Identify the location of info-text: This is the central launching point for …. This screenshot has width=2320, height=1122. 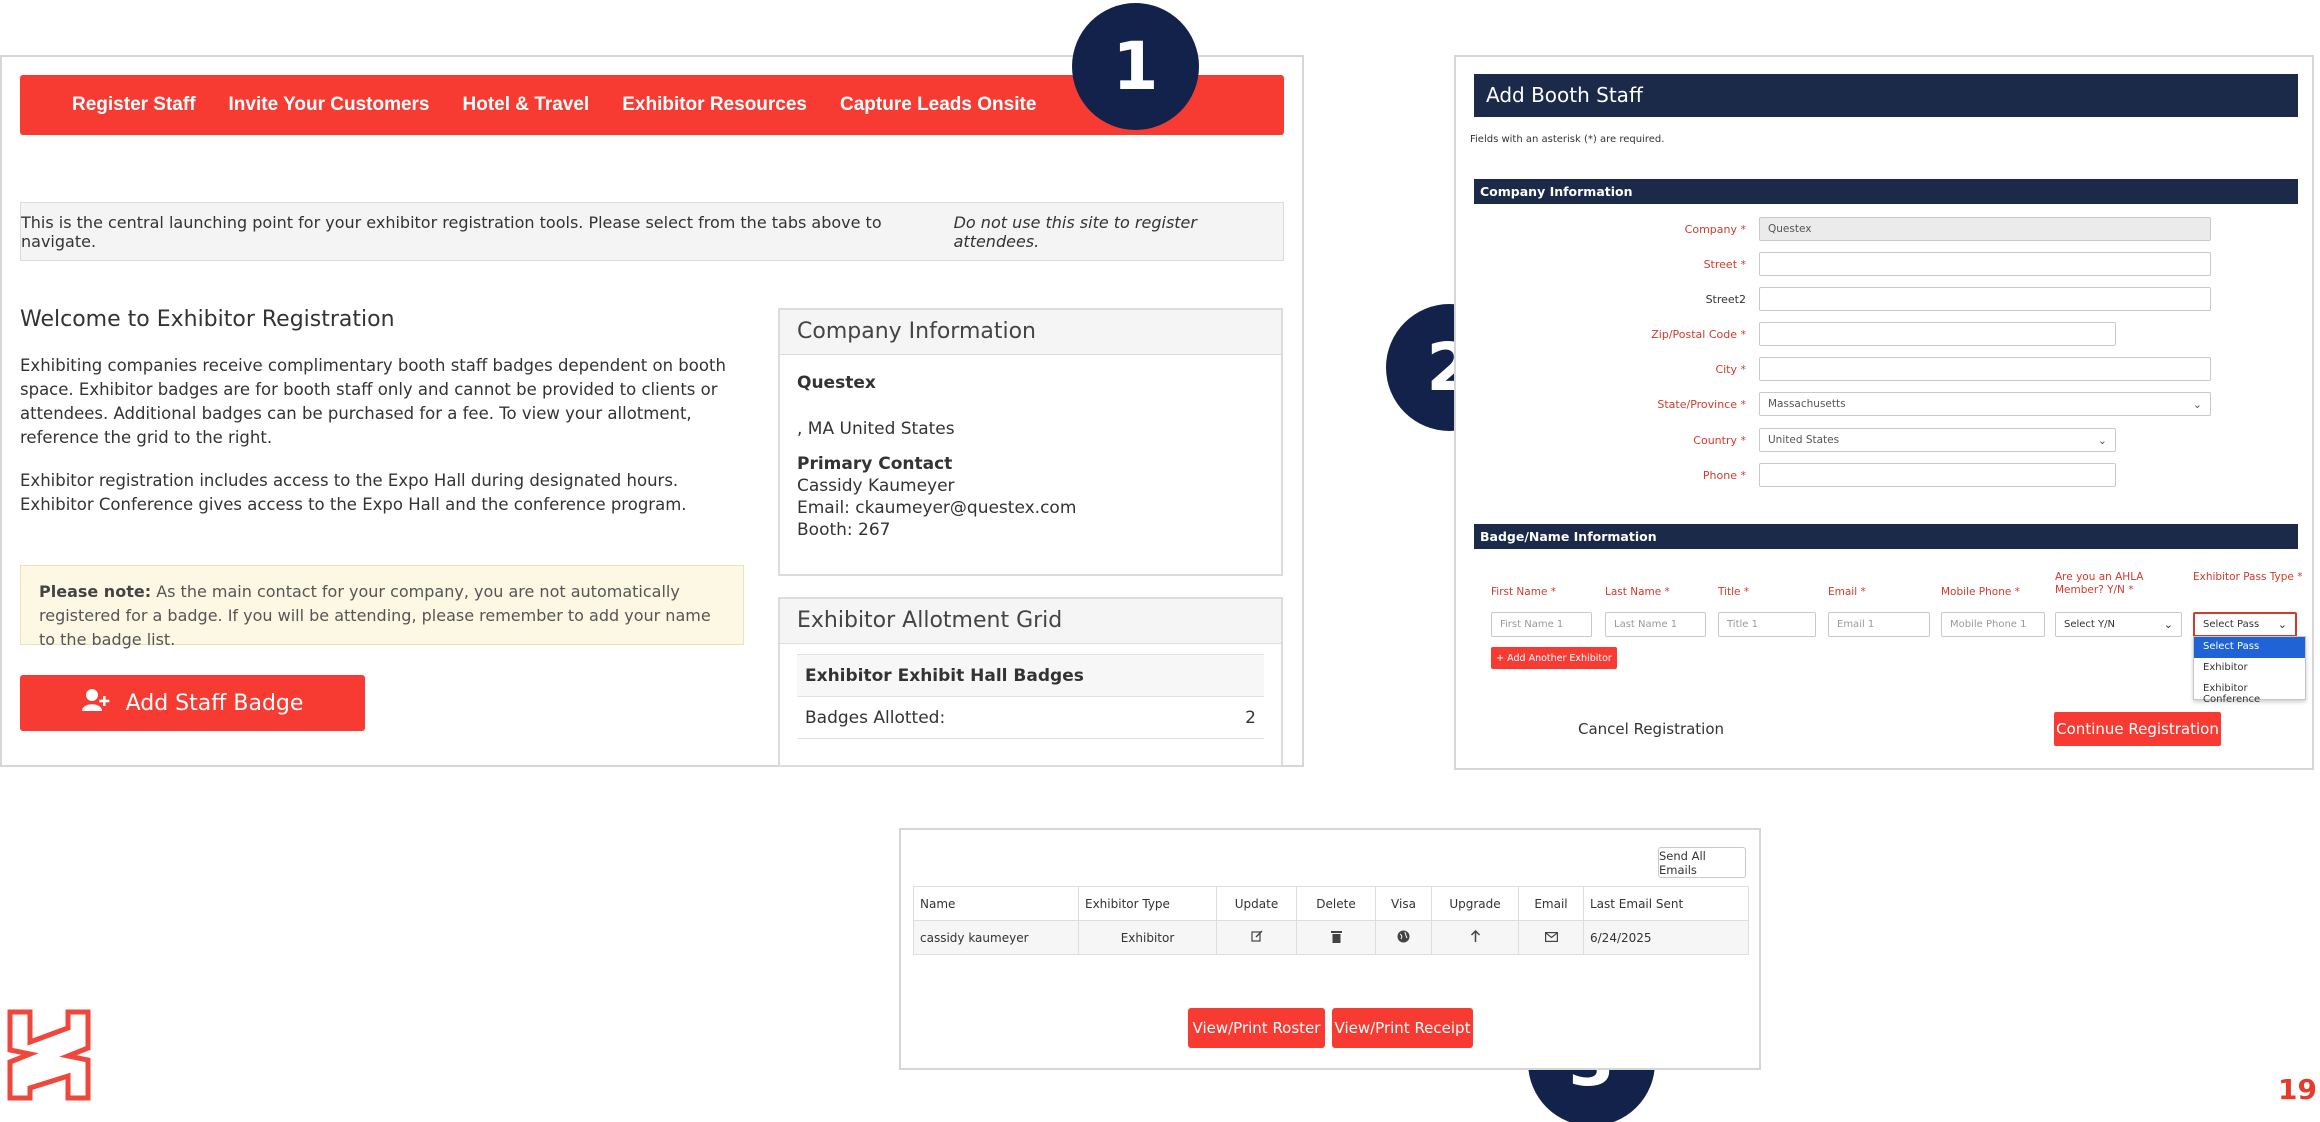
(451, 231).